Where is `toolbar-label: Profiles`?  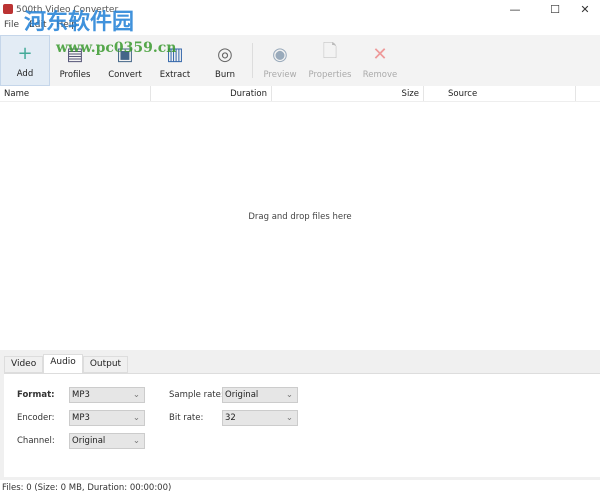
toolbar-label: Profiles is located at coordinates (75, 75).